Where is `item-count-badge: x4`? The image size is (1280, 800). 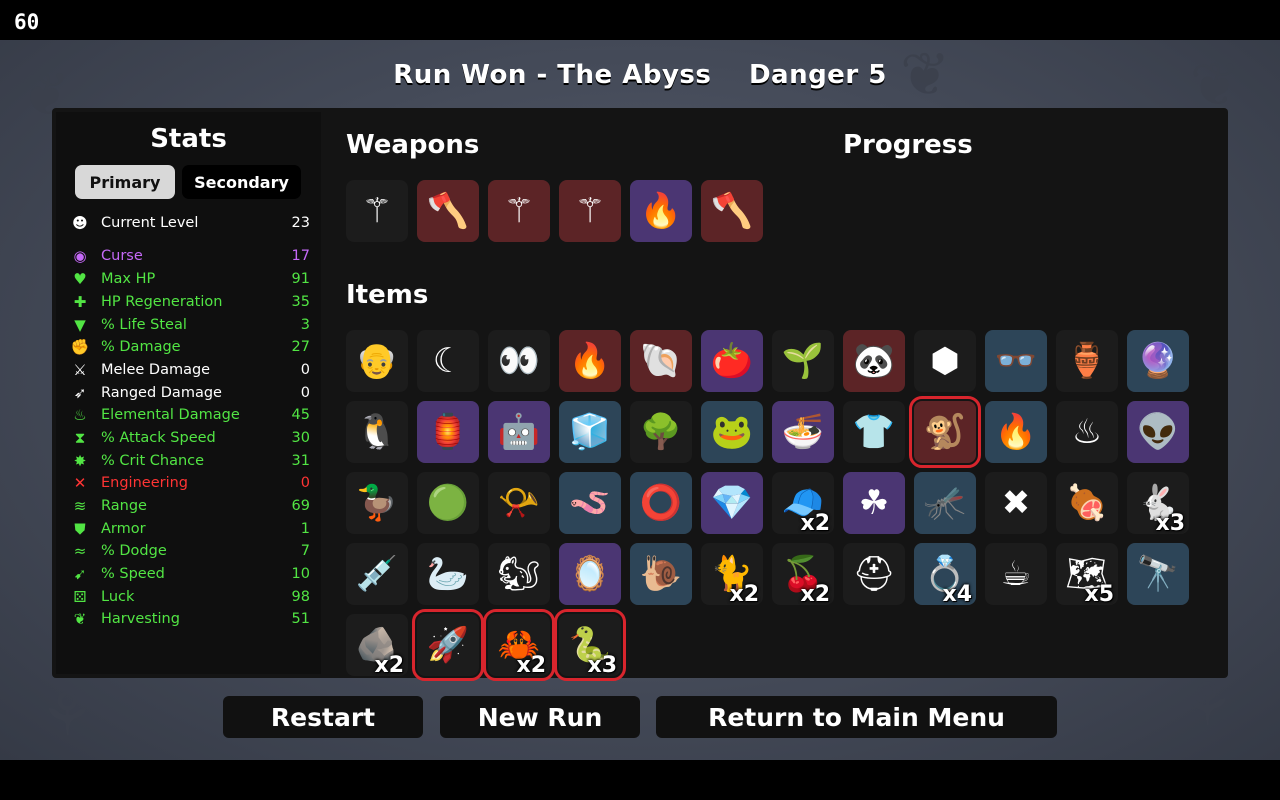
item-count-badge: x4 is located at coordinates (957, 594).